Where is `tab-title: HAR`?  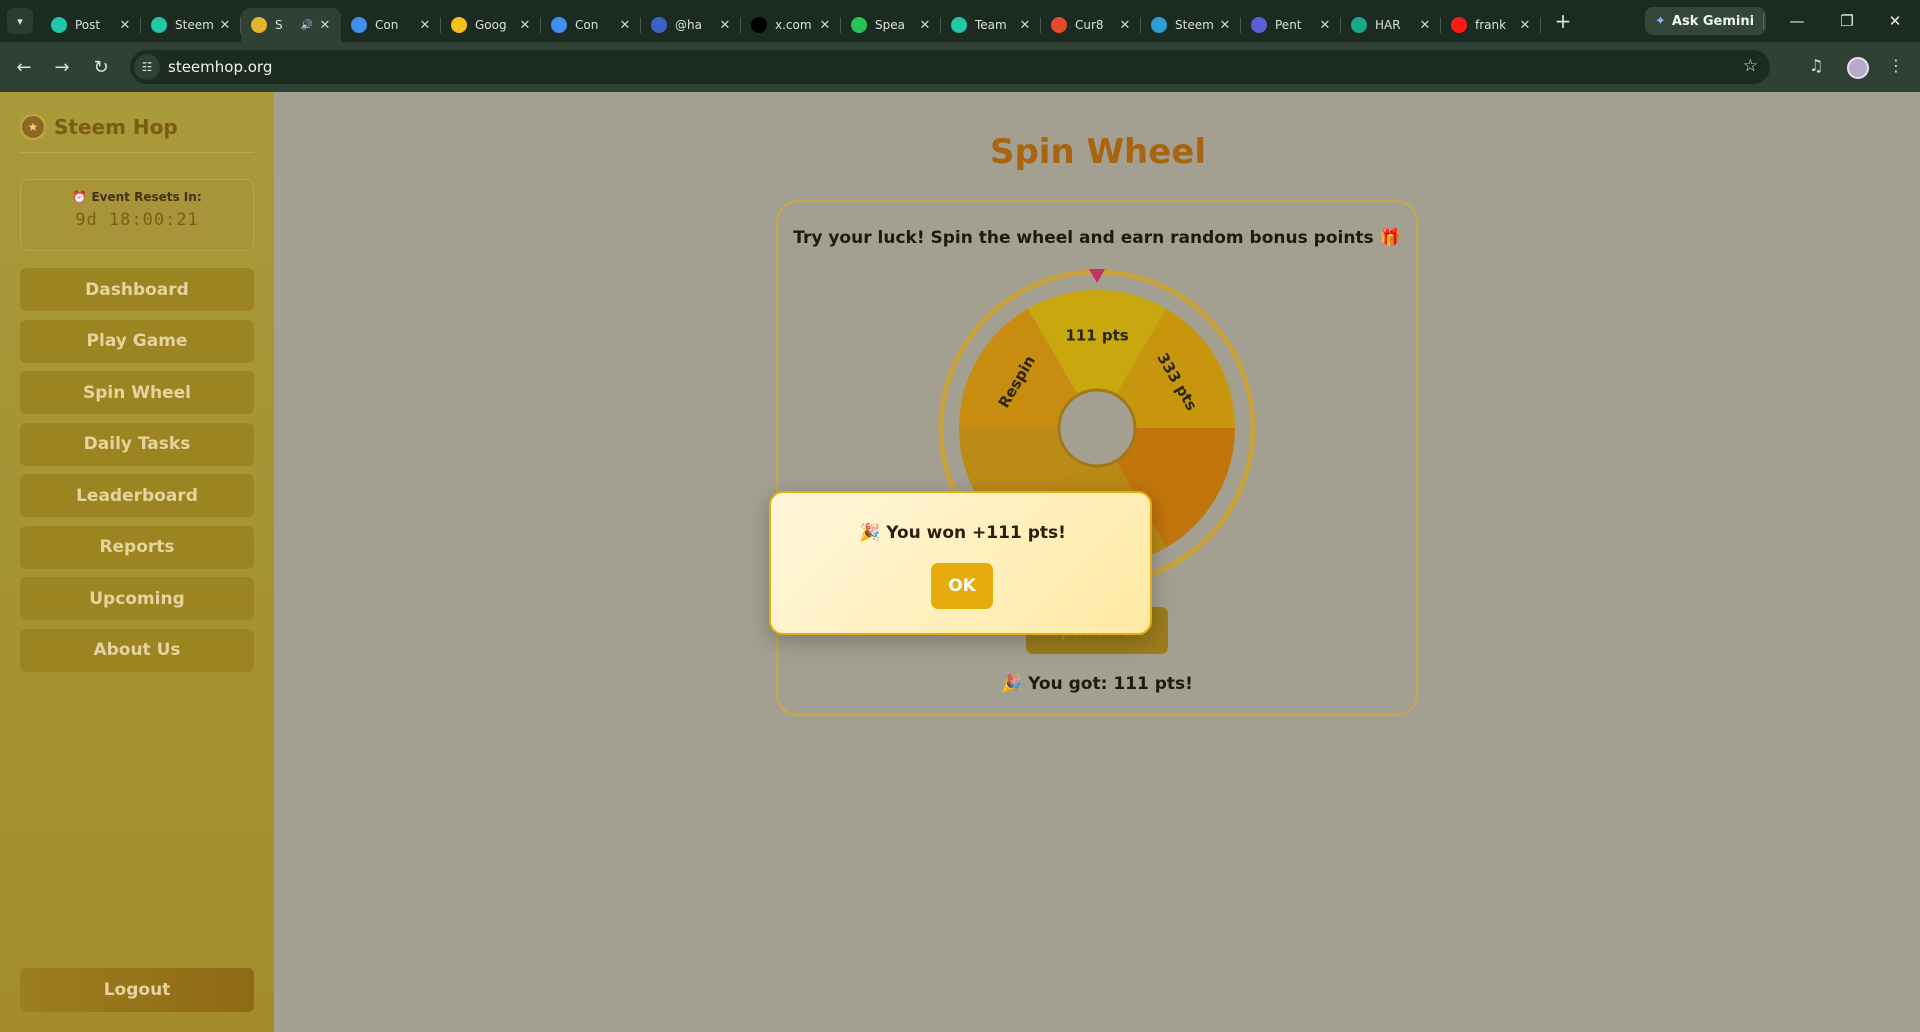 tab-title: HAR is located at coordinates (1388, 25).